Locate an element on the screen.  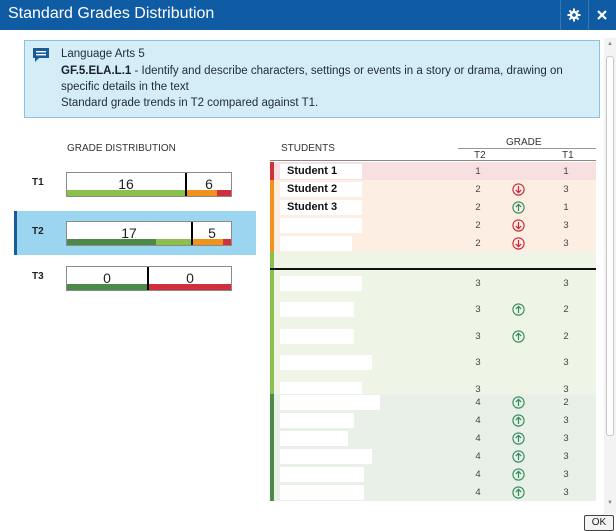
grade-distribution-bar: 16 6 is located at coordinates (149, 184).